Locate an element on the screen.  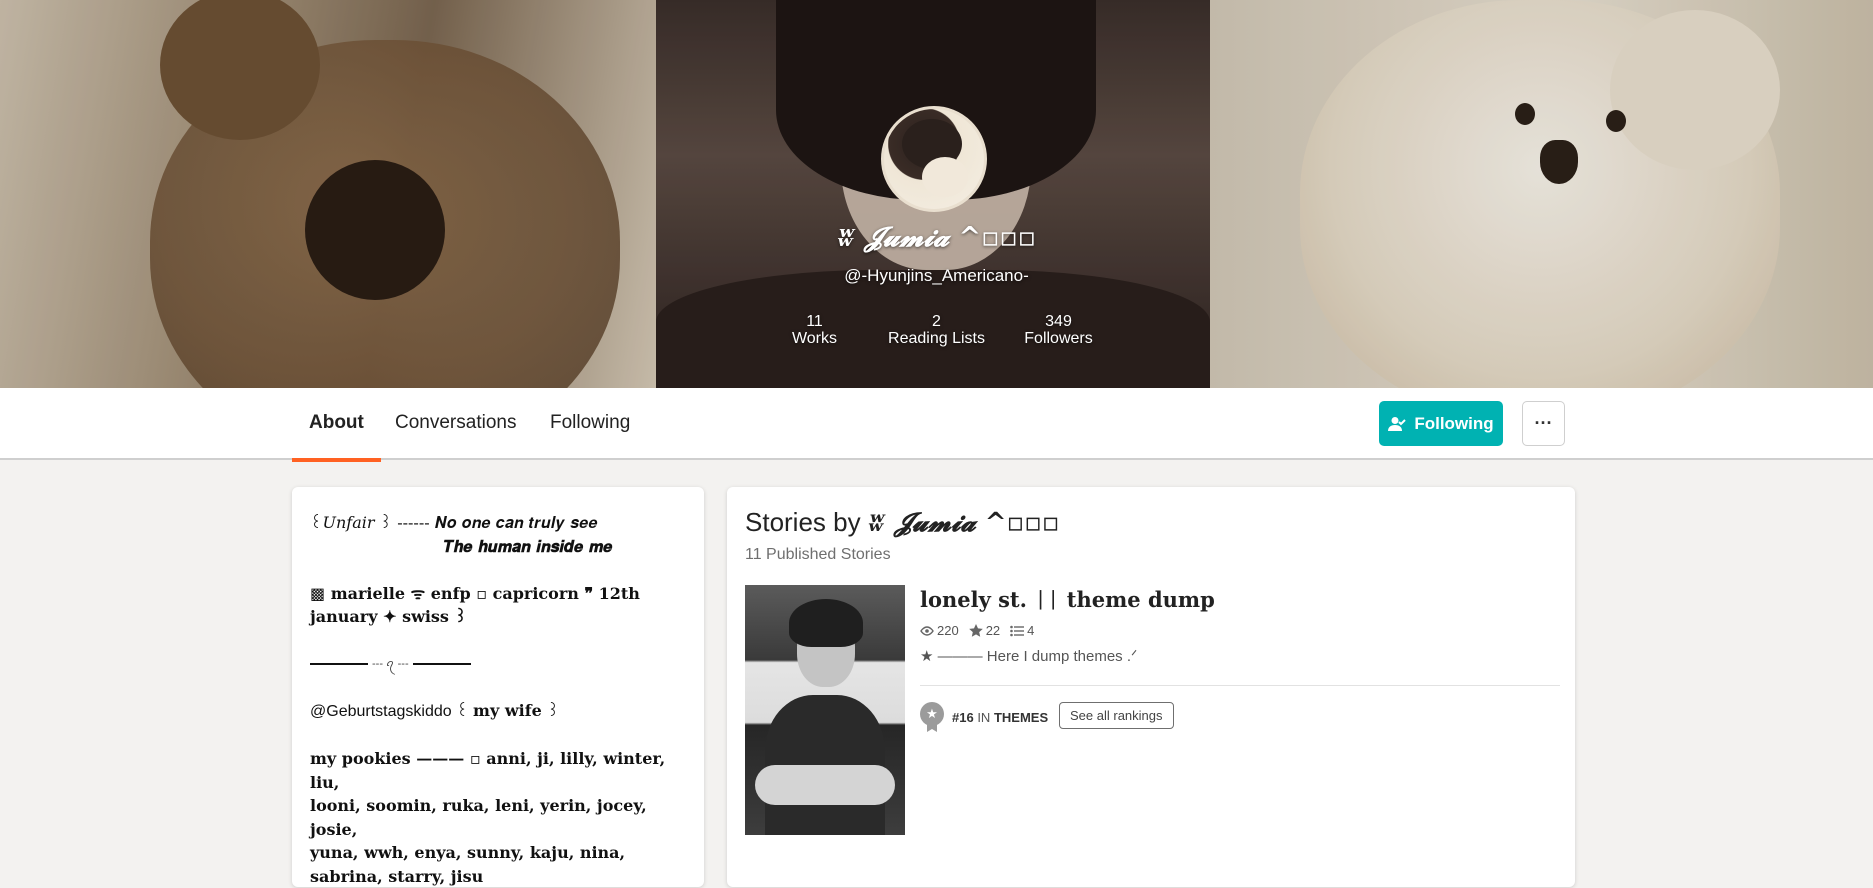
stat-label: Reading Lists is located at coordinates (937, 338).